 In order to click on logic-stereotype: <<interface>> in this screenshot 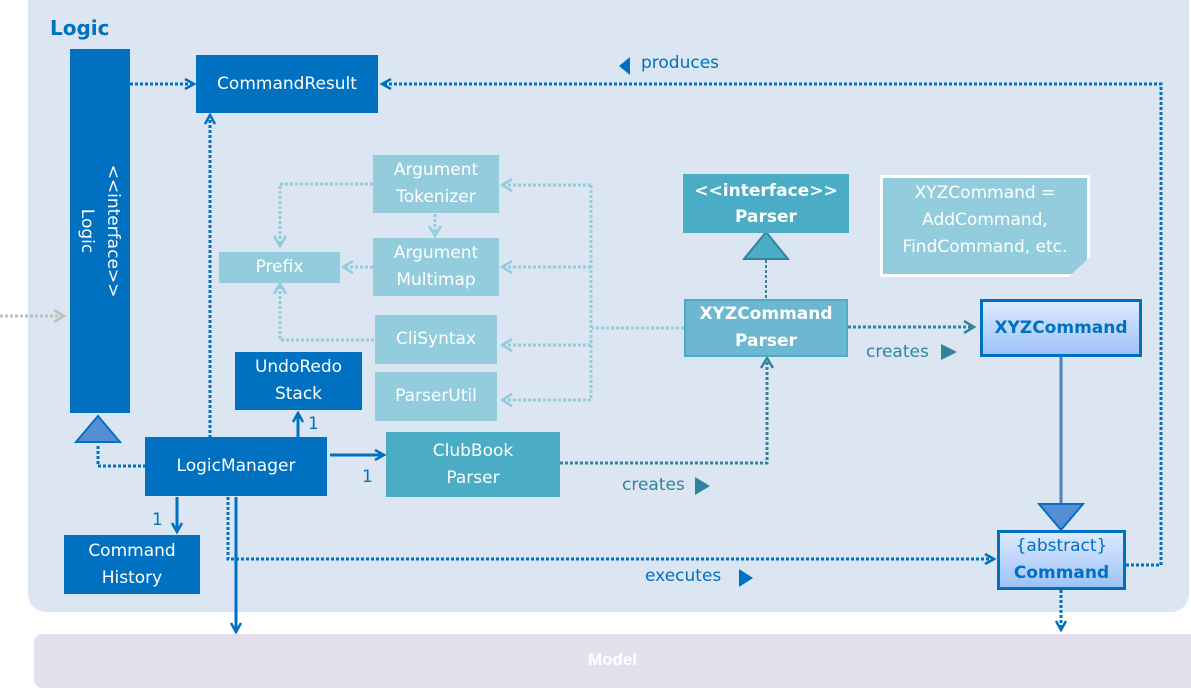, I will do `click(113, 231)`.